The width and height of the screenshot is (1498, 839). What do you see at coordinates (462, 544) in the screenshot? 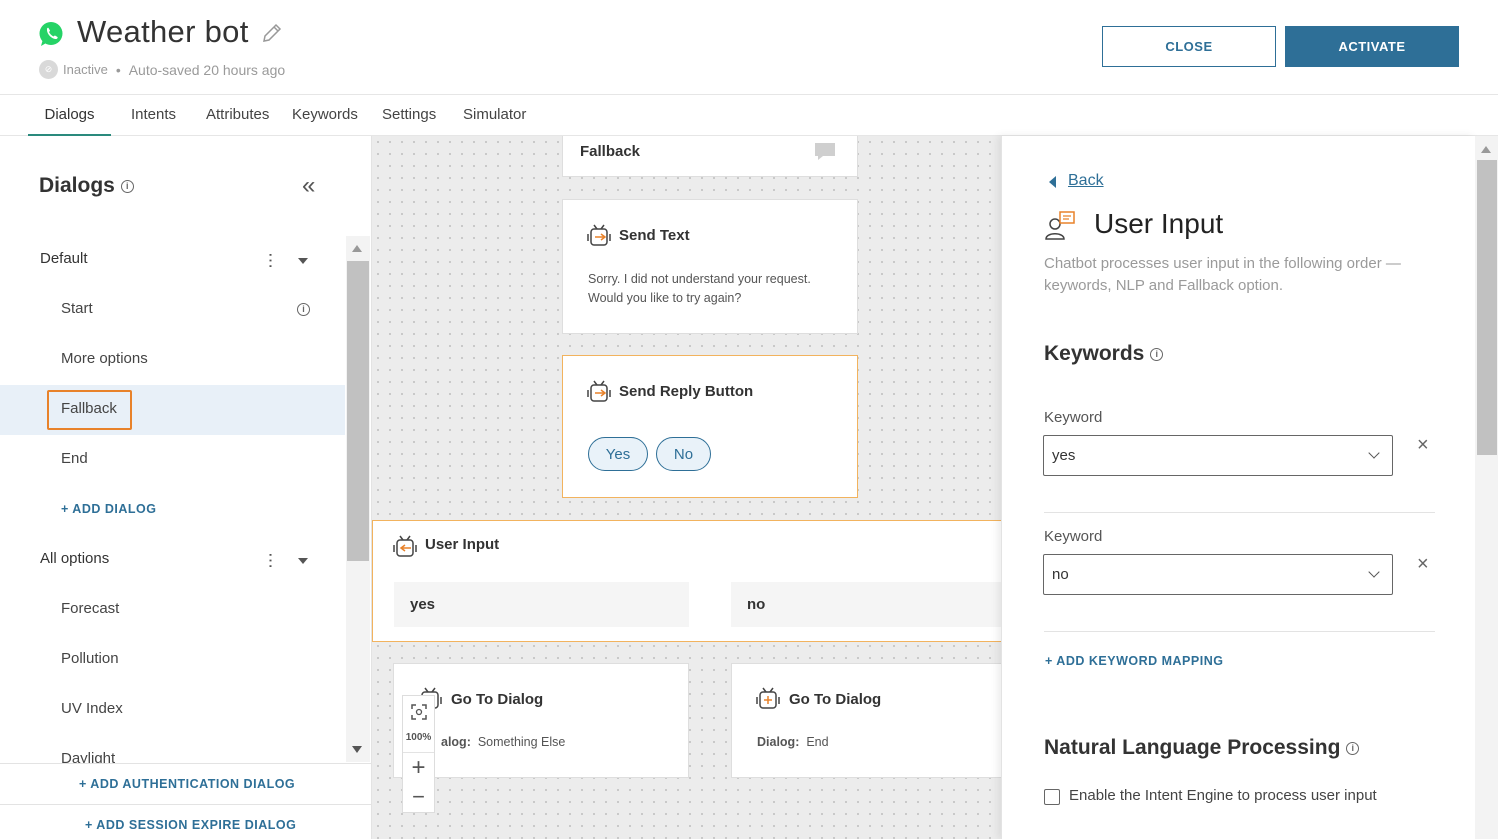
I see `card-title: User Input` at bounding box center [462, 544].